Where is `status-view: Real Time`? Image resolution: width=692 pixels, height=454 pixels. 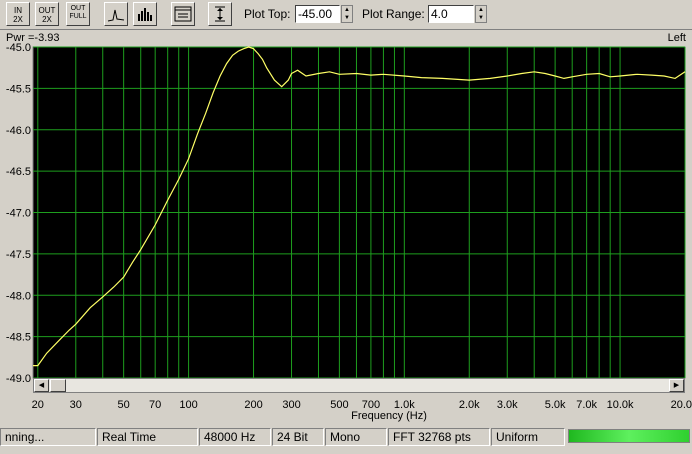 status-view: Real Time is located at coordinates (147, 437).